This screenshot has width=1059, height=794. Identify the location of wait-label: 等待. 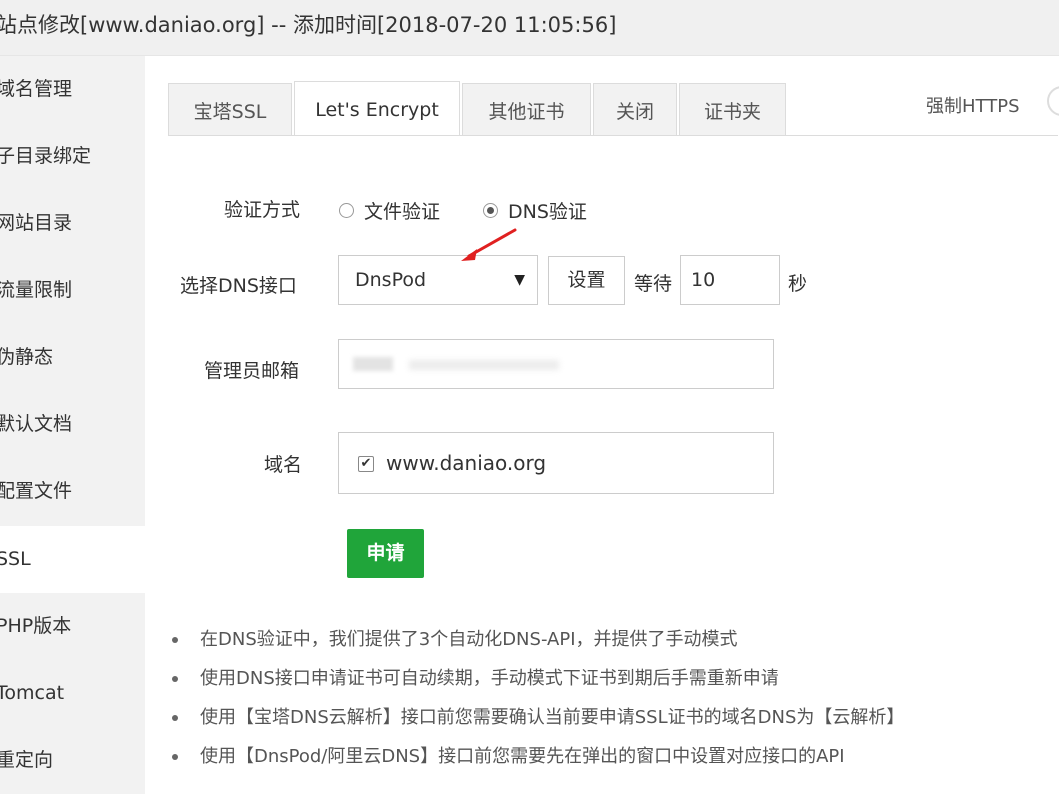
(653, 284).